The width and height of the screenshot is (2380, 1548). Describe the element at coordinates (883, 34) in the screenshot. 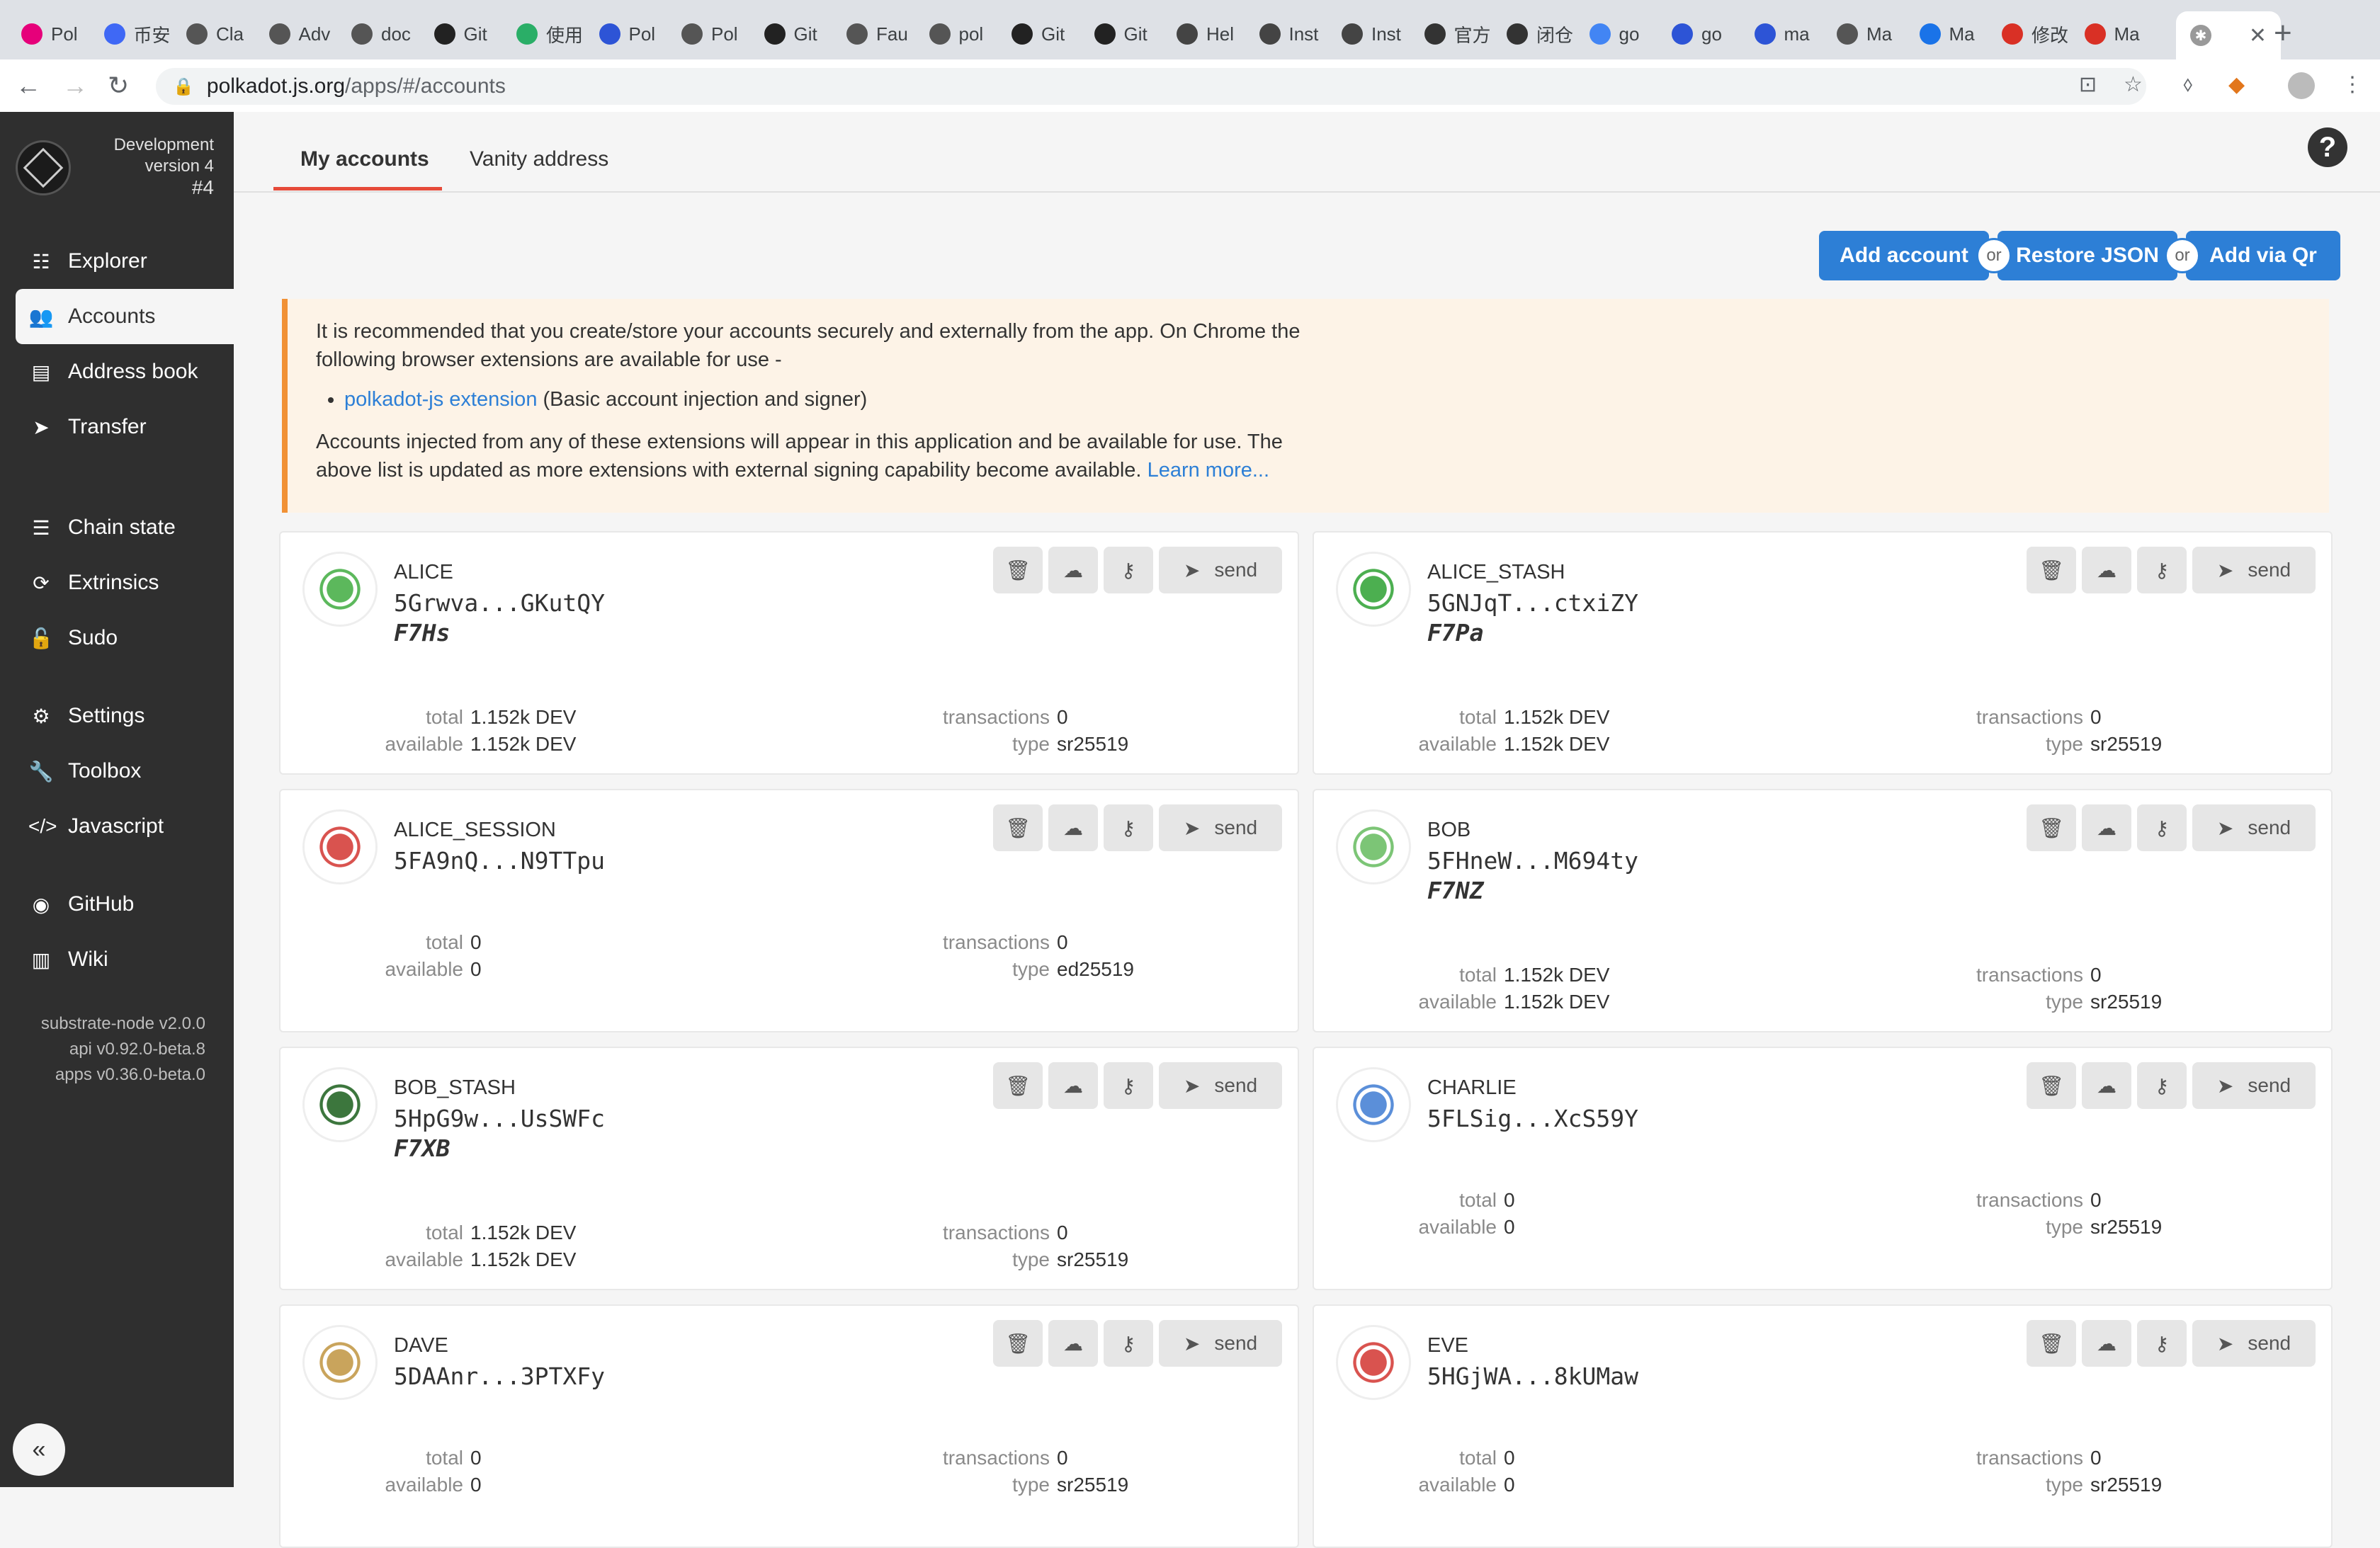

I see `browser-tab: Fau` at that location.